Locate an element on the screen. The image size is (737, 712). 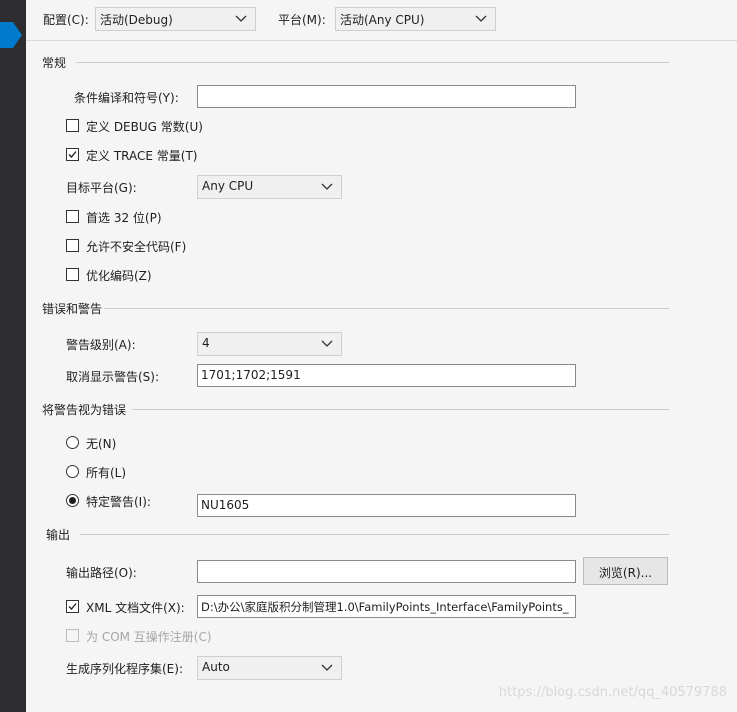
platform-target-label: 目标平台(G): is located at coordinates (101, 188).